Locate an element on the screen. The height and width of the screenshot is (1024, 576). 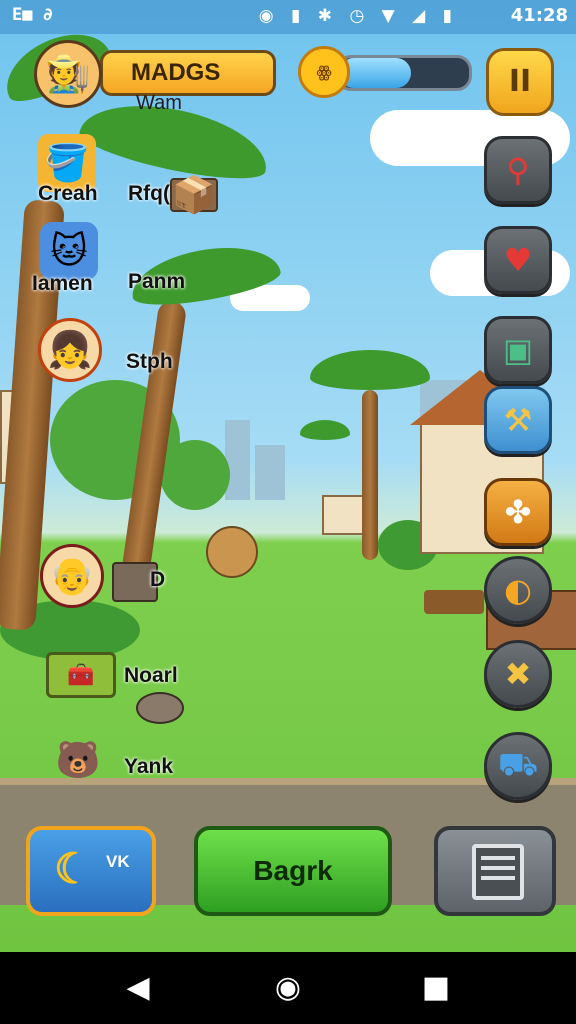
moon-coin-icon: ◐ is located at coordinates (518, 590).